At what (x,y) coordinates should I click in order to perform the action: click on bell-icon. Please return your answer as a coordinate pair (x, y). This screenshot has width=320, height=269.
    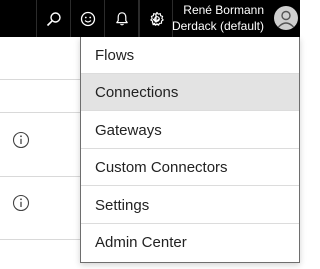
    Looking at the image, I should click on (121, 18).